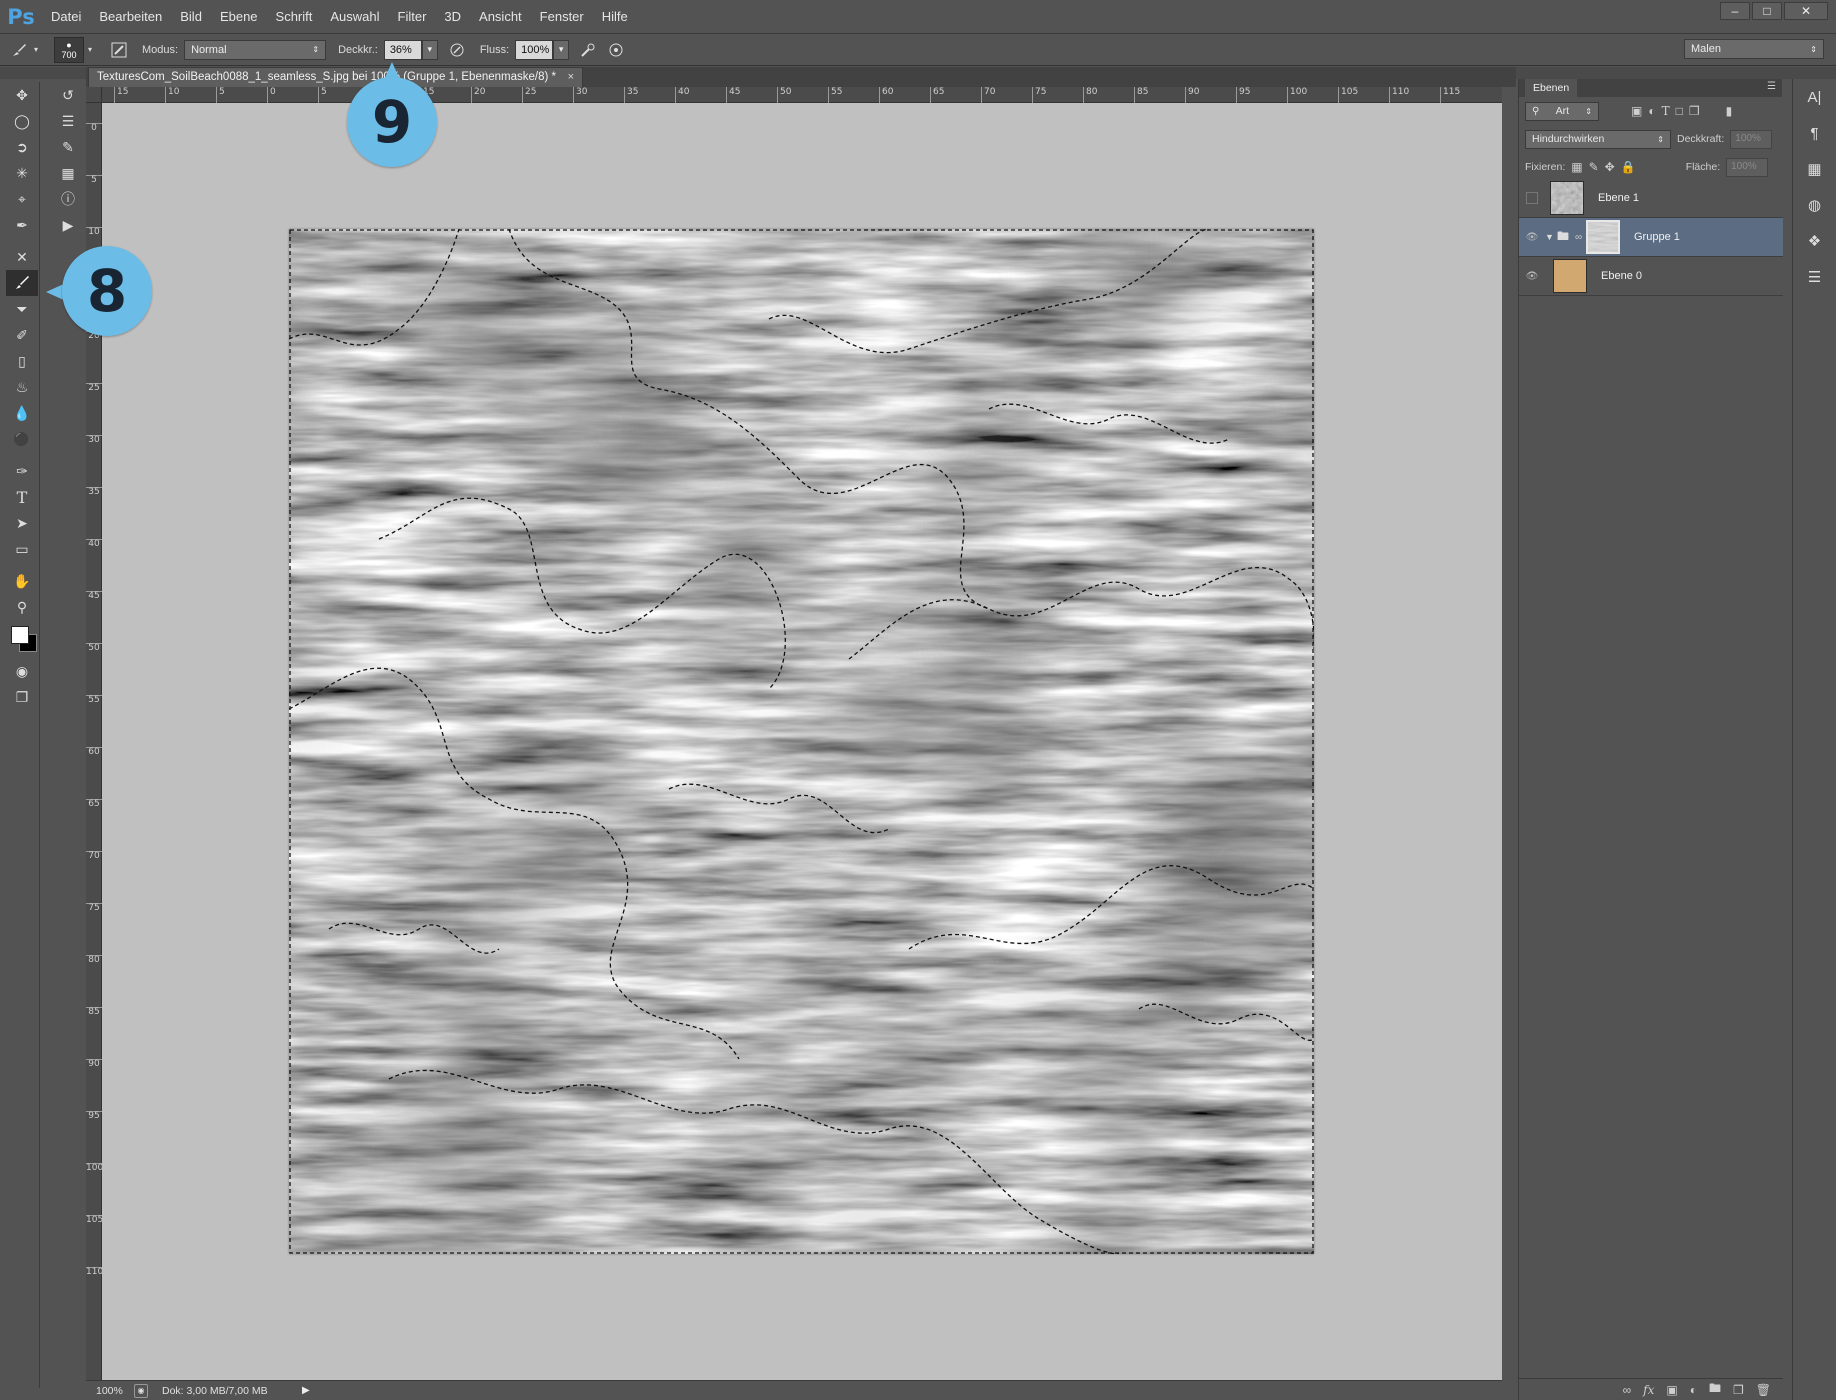 The width and height of the screenshot is (1836, 1400). Describe the element at coordinates (1806, 11) in the screenshot. I see `close-window-button: ✕` at that location.